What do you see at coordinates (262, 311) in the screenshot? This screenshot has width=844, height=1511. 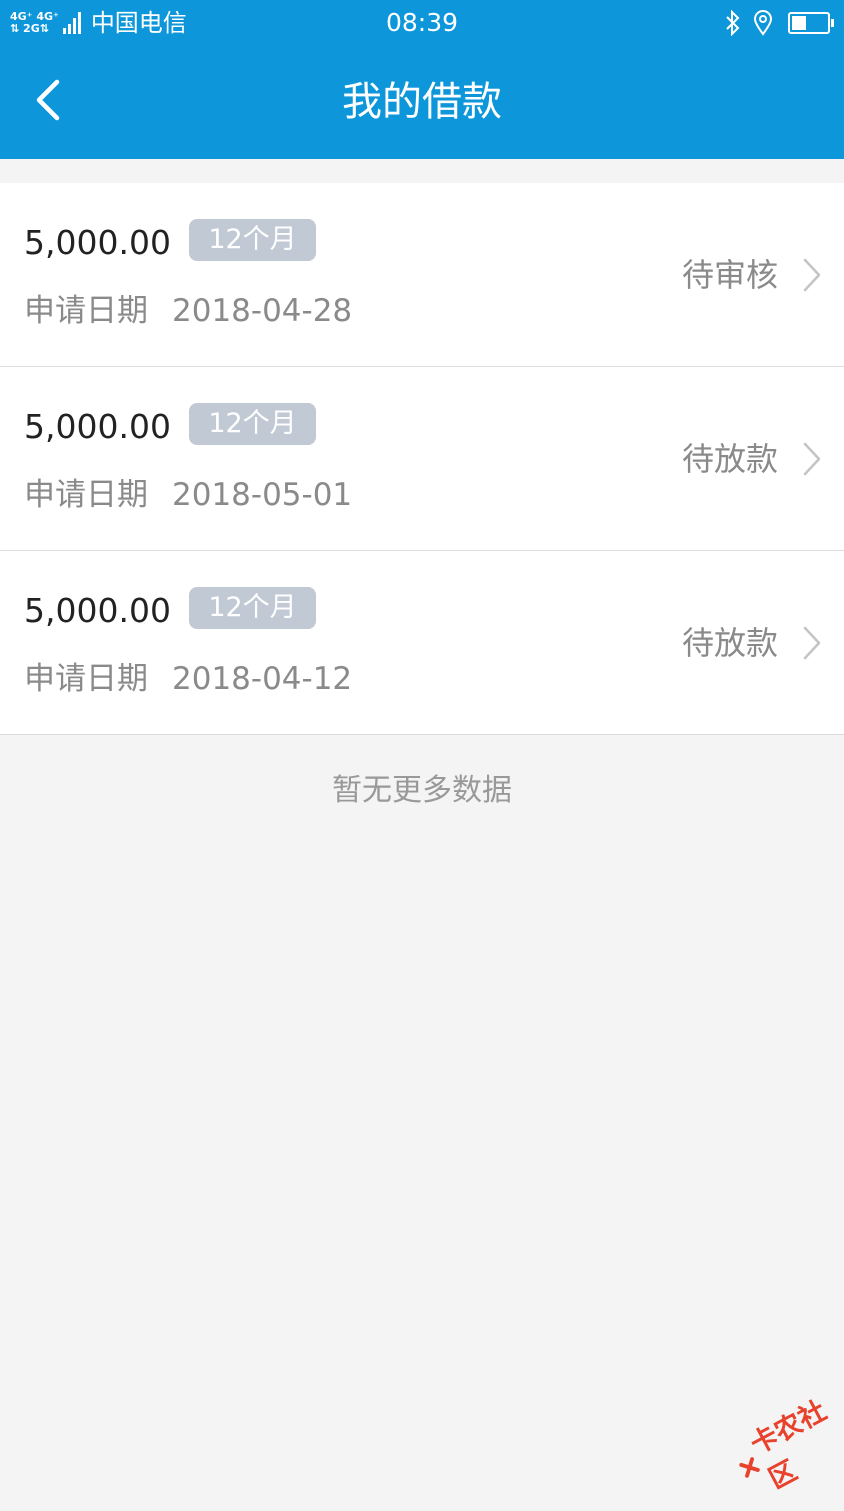 I see `apply-date-value: 2018-04-28` at bounding box center [262, 311].